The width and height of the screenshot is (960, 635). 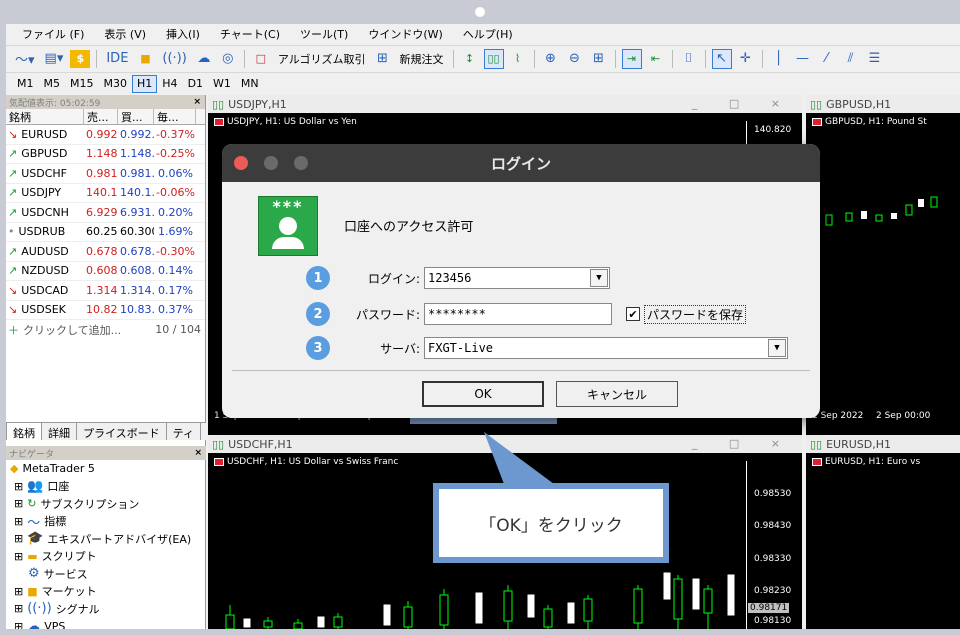 I want to click on menu-chart: チャート(C), so click(x=250, y=34).